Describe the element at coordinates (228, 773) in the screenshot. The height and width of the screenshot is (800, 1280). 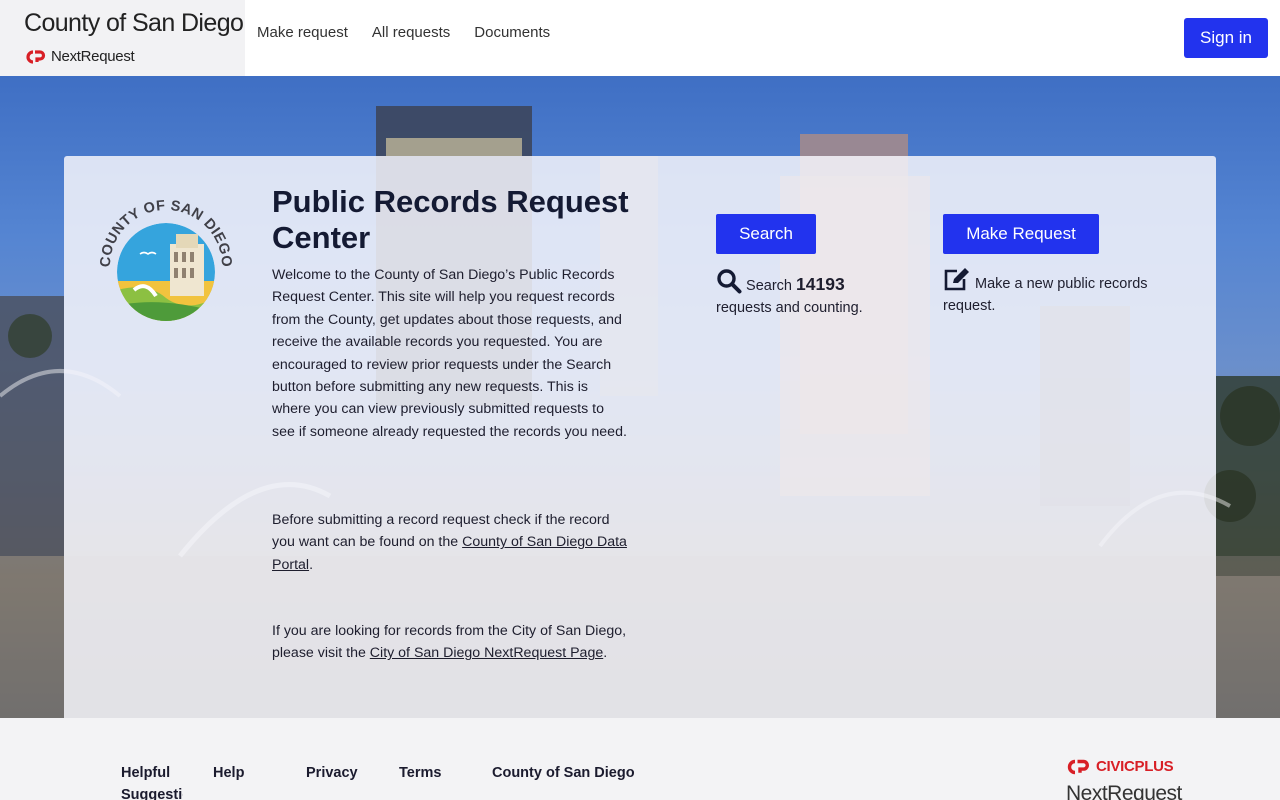
I see `footer-link-help: Help` at that location.